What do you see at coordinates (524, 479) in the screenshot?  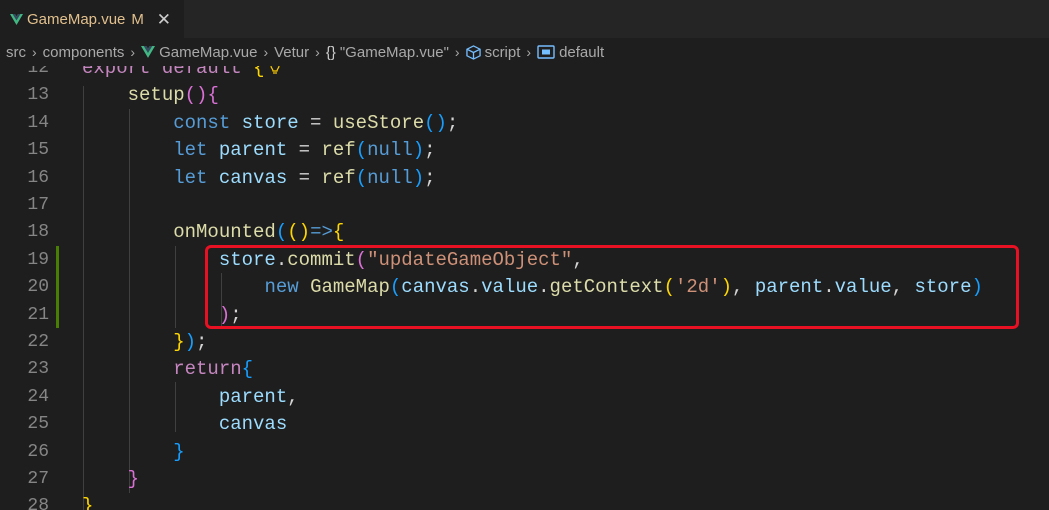 I see `code-line-27: 27 }` at bounding box center [524, 479].